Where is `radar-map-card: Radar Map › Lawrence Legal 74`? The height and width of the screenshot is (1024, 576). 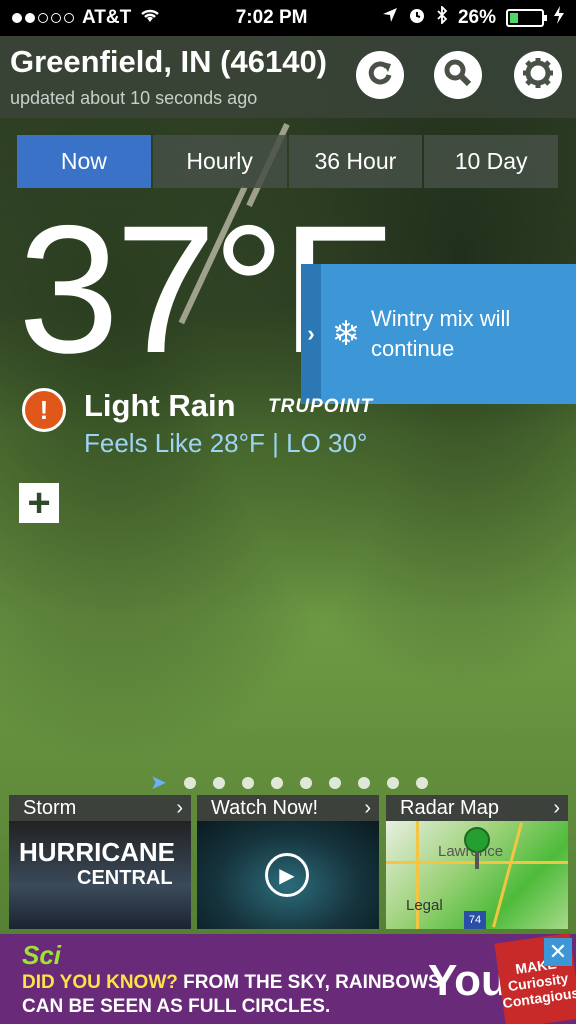
radar-map-card: Radar Map › Lawrence Legal 74 is located at coordinates (477, 862).